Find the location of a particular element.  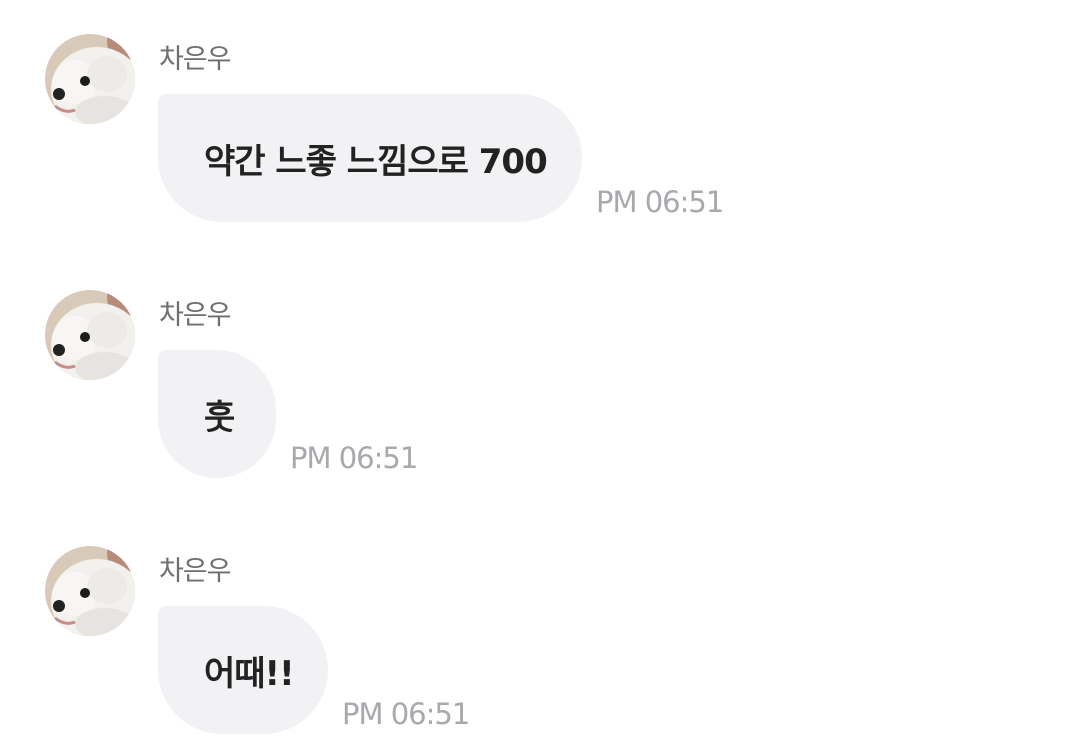

message-text: 훗 is located at coordinates (219, 417).